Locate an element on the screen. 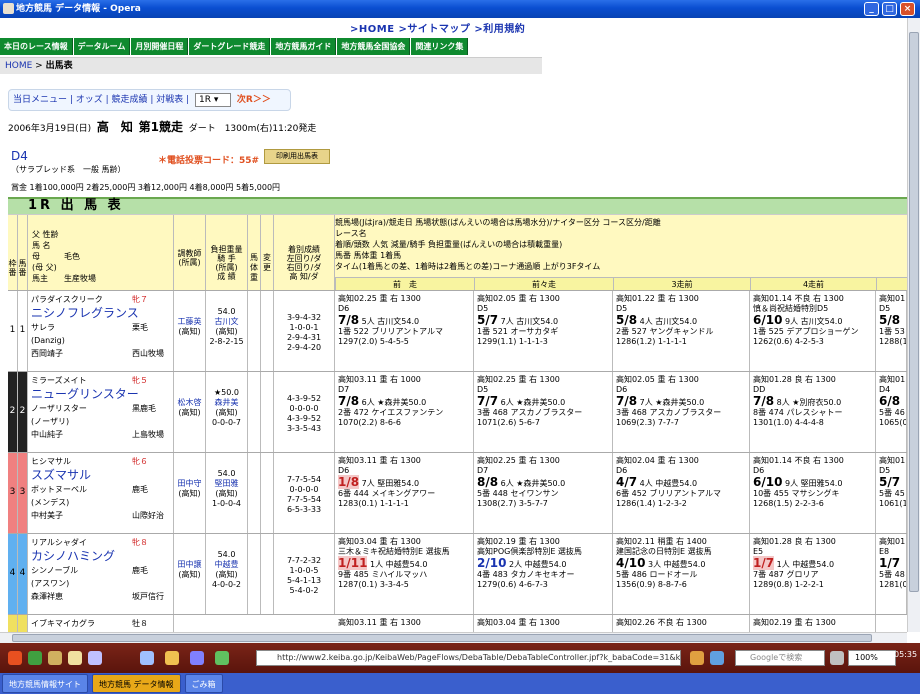  task-item: ごみ箱 is located at coordinates (203, 683).